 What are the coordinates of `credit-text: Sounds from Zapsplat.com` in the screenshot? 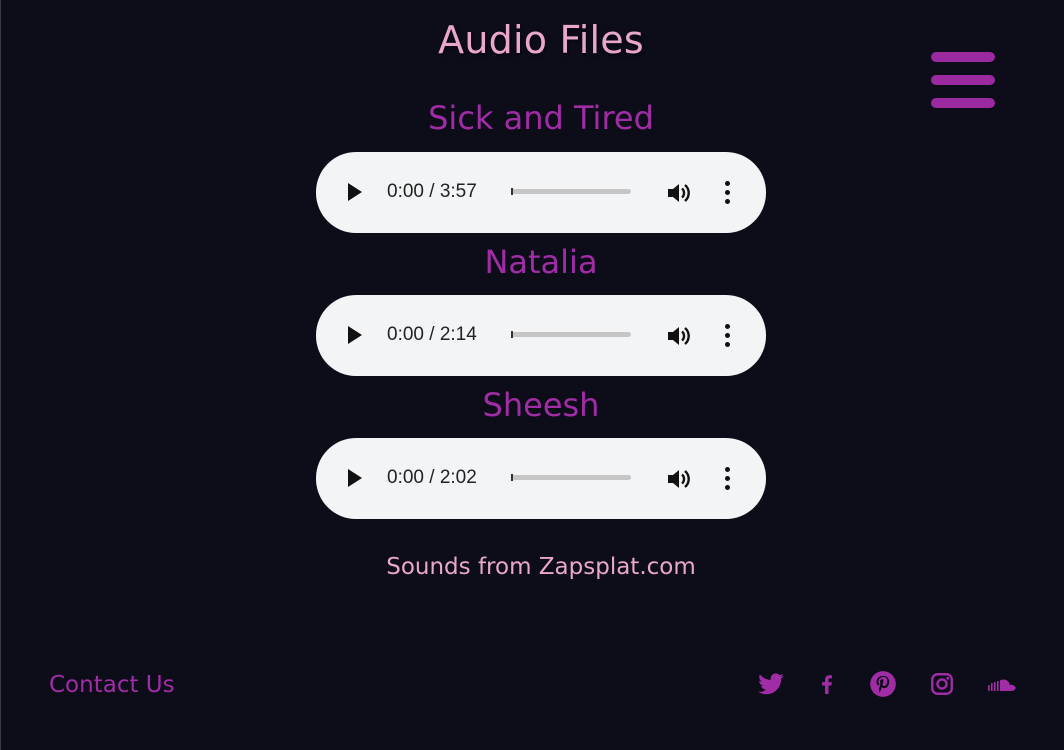 It's located at (541, 567).